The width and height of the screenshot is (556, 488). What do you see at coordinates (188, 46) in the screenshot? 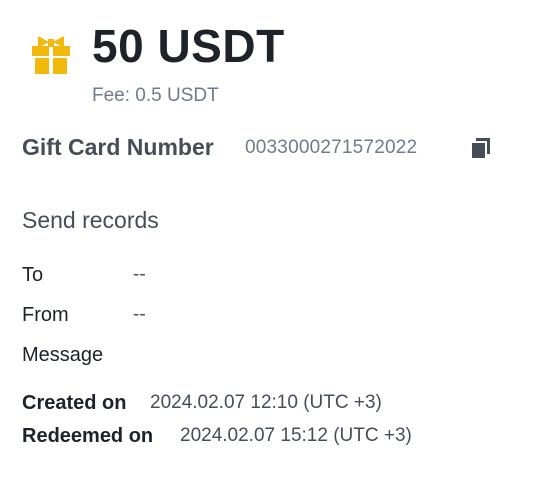
I see `gift-card-amount: 50 USDT` at bounding box center [188, 46].